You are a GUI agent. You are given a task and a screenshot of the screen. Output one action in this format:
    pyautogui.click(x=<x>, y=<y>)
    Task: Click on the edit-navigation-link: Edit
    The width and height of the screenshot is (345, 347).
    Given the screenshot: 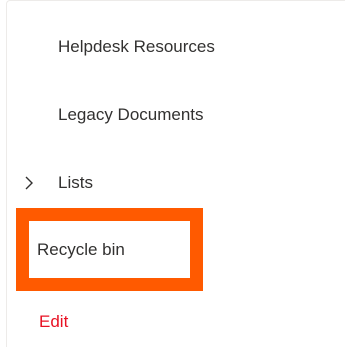 What is the action you would take?
    pyautogui.click(x=53, y=322)
    